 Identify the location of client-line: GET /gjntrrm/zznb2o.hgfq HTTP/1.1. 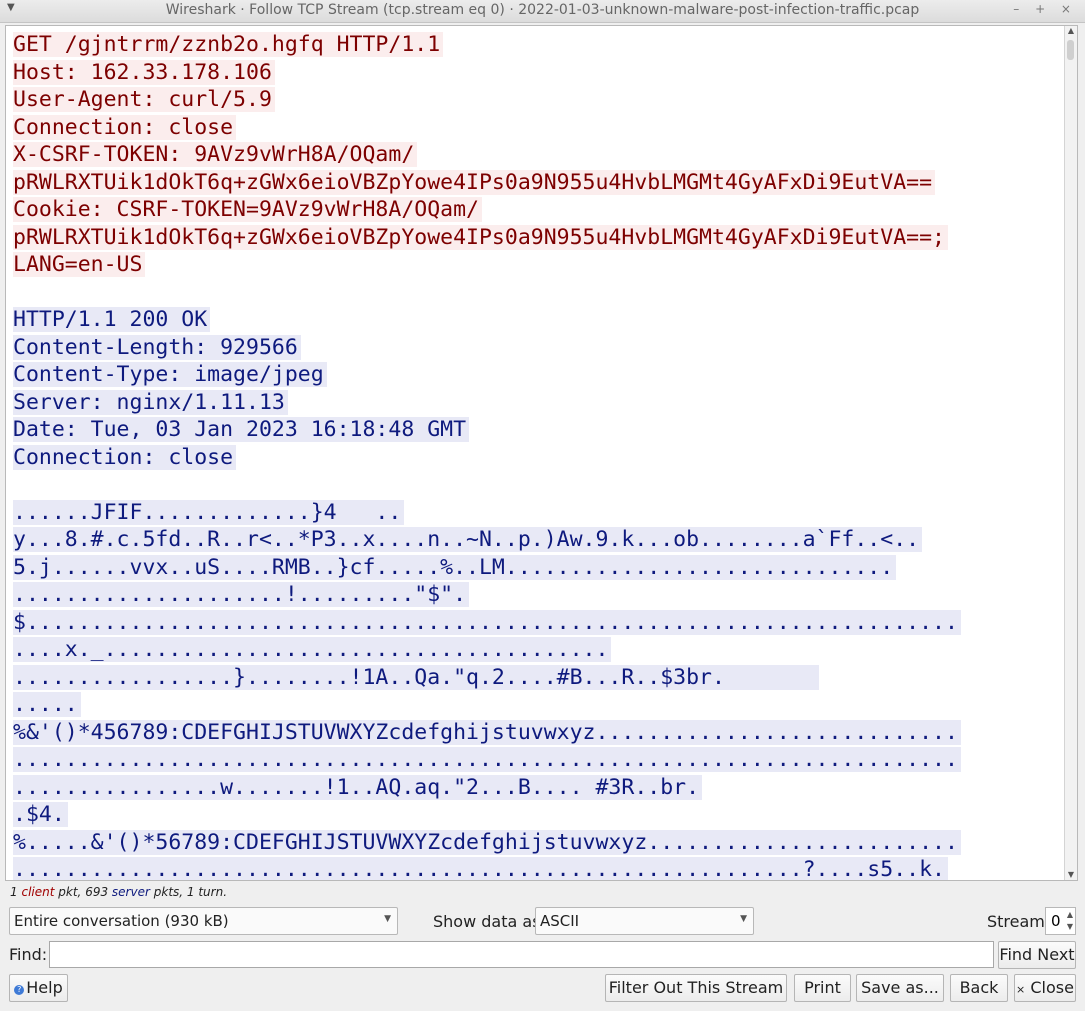
(536, 45).